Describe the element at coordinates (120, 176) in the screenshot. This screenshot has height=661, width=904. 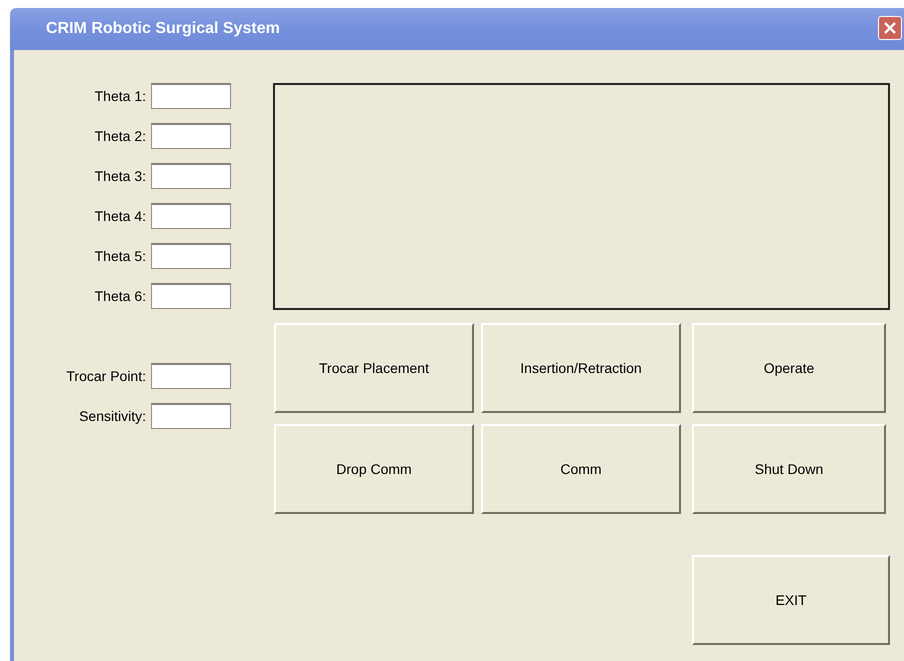
I see `field-label: Theta 3:` at that location.